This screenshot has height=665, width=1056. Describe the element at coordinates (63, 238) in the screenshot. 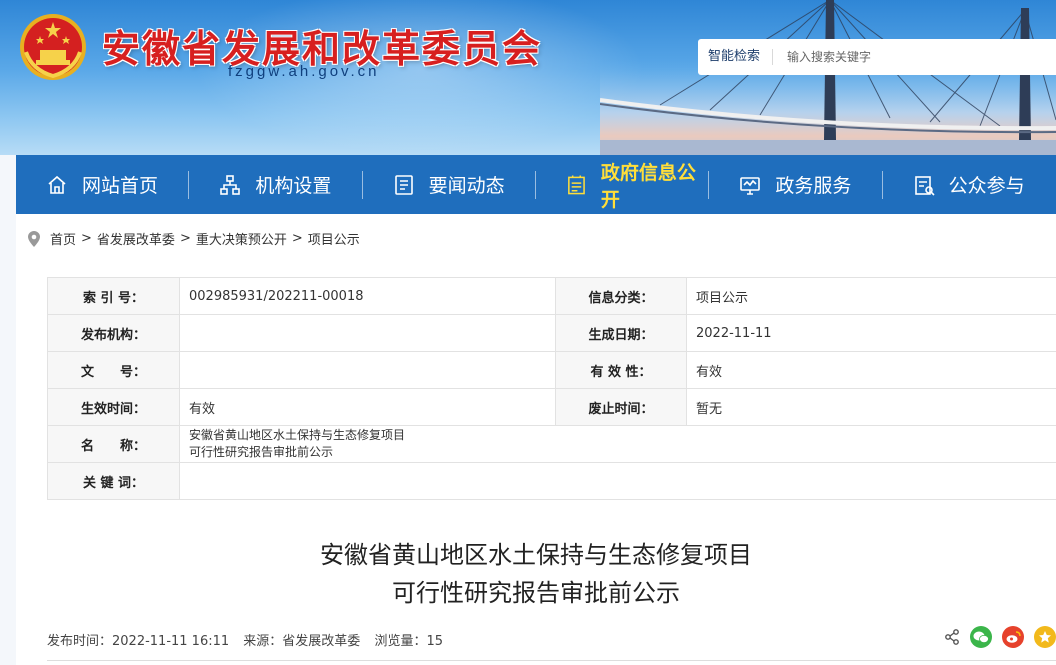

I see `breadcrumb-home: 首页` at that location.